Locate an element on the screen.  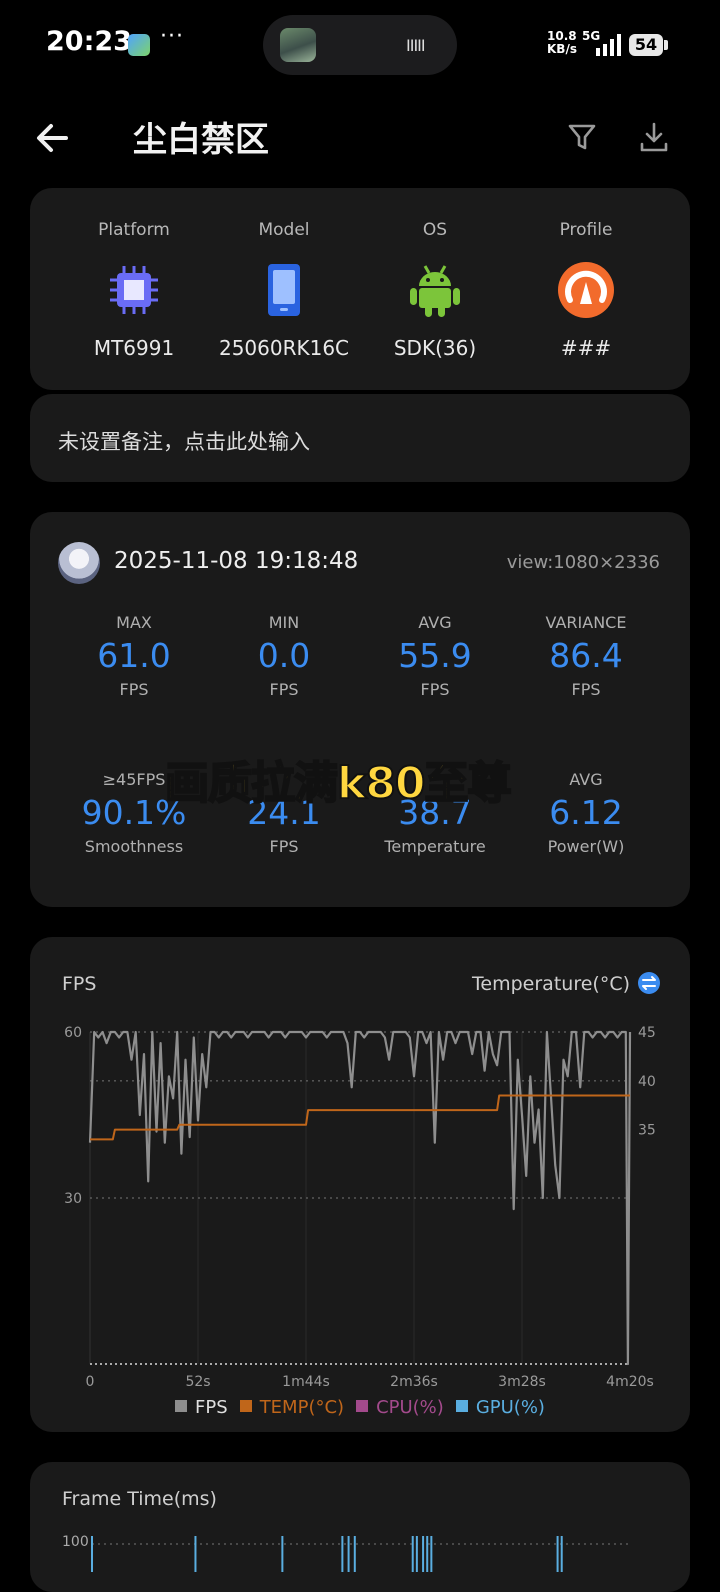
y-right-tick-label: 35 is located at coordinates (647, 1131).